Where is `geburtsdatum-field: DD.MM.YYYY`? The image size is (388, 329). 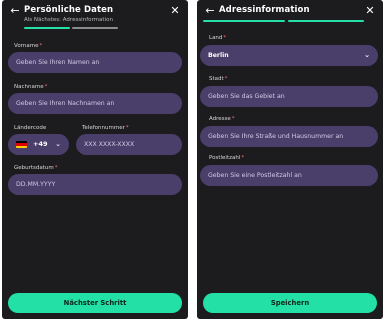 geburtsdatum-field: DD.MM.YYYY is located at coordinates (95, 184).